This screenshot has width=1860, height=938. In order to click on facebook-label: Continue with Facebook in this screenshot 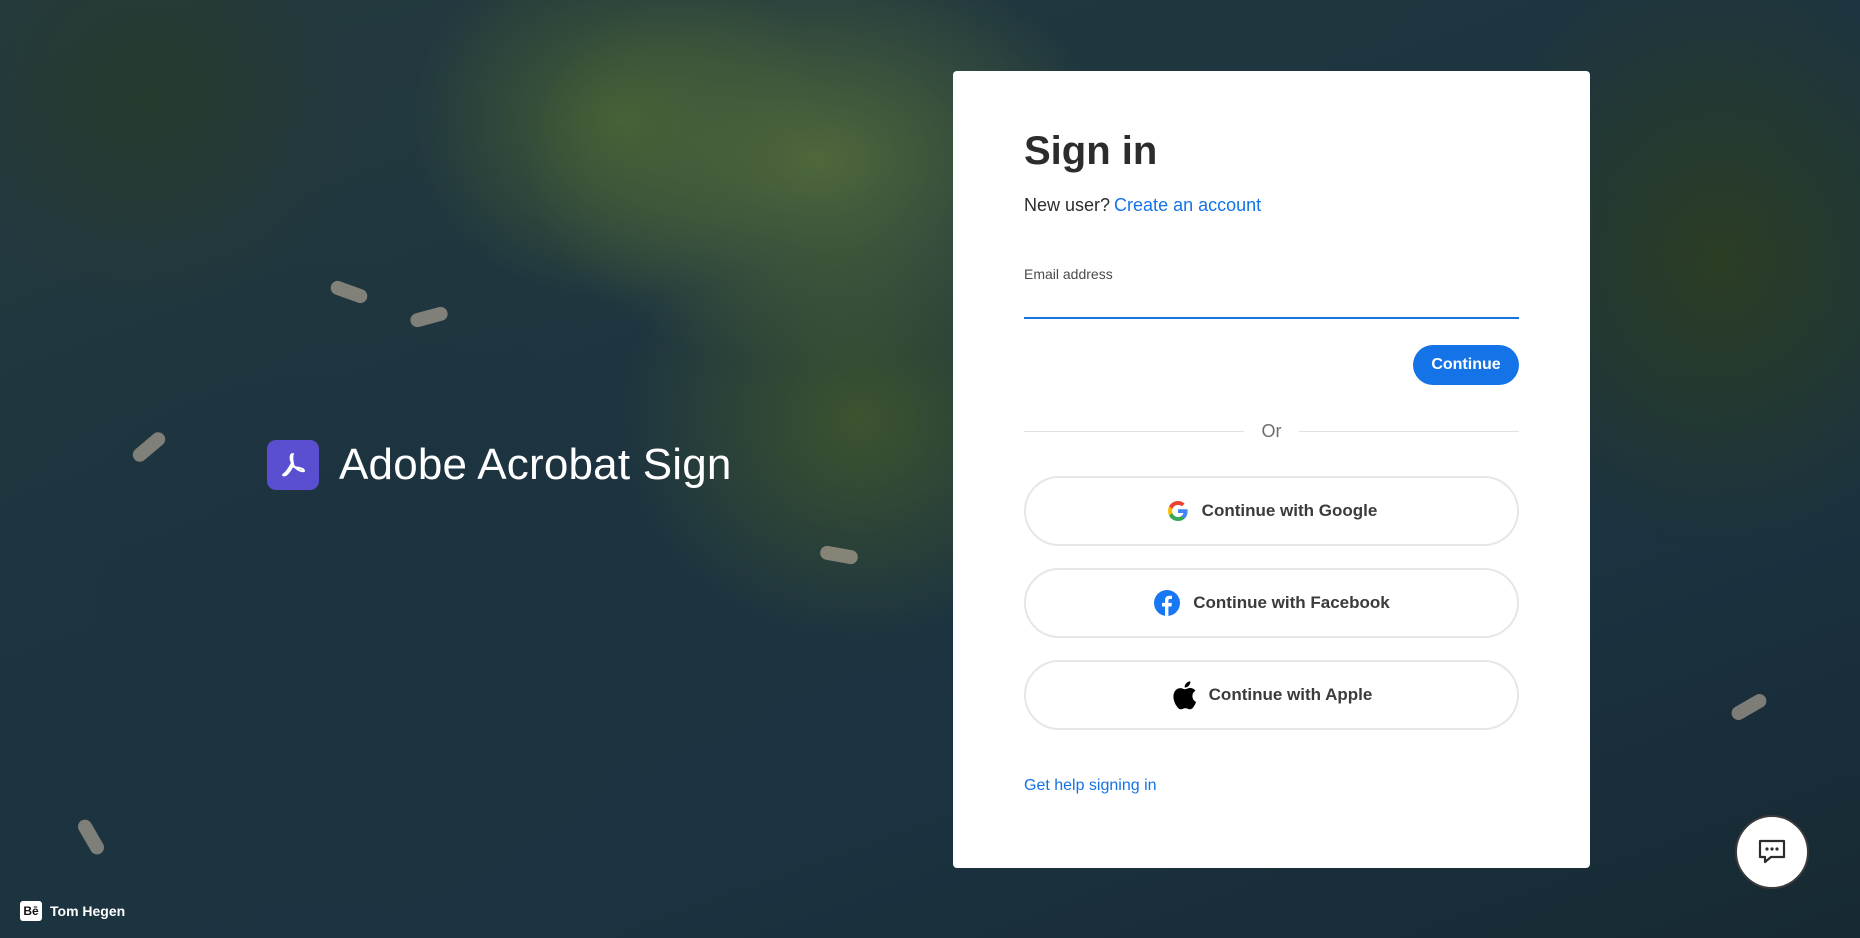, I will do `click(1291, 602)`.